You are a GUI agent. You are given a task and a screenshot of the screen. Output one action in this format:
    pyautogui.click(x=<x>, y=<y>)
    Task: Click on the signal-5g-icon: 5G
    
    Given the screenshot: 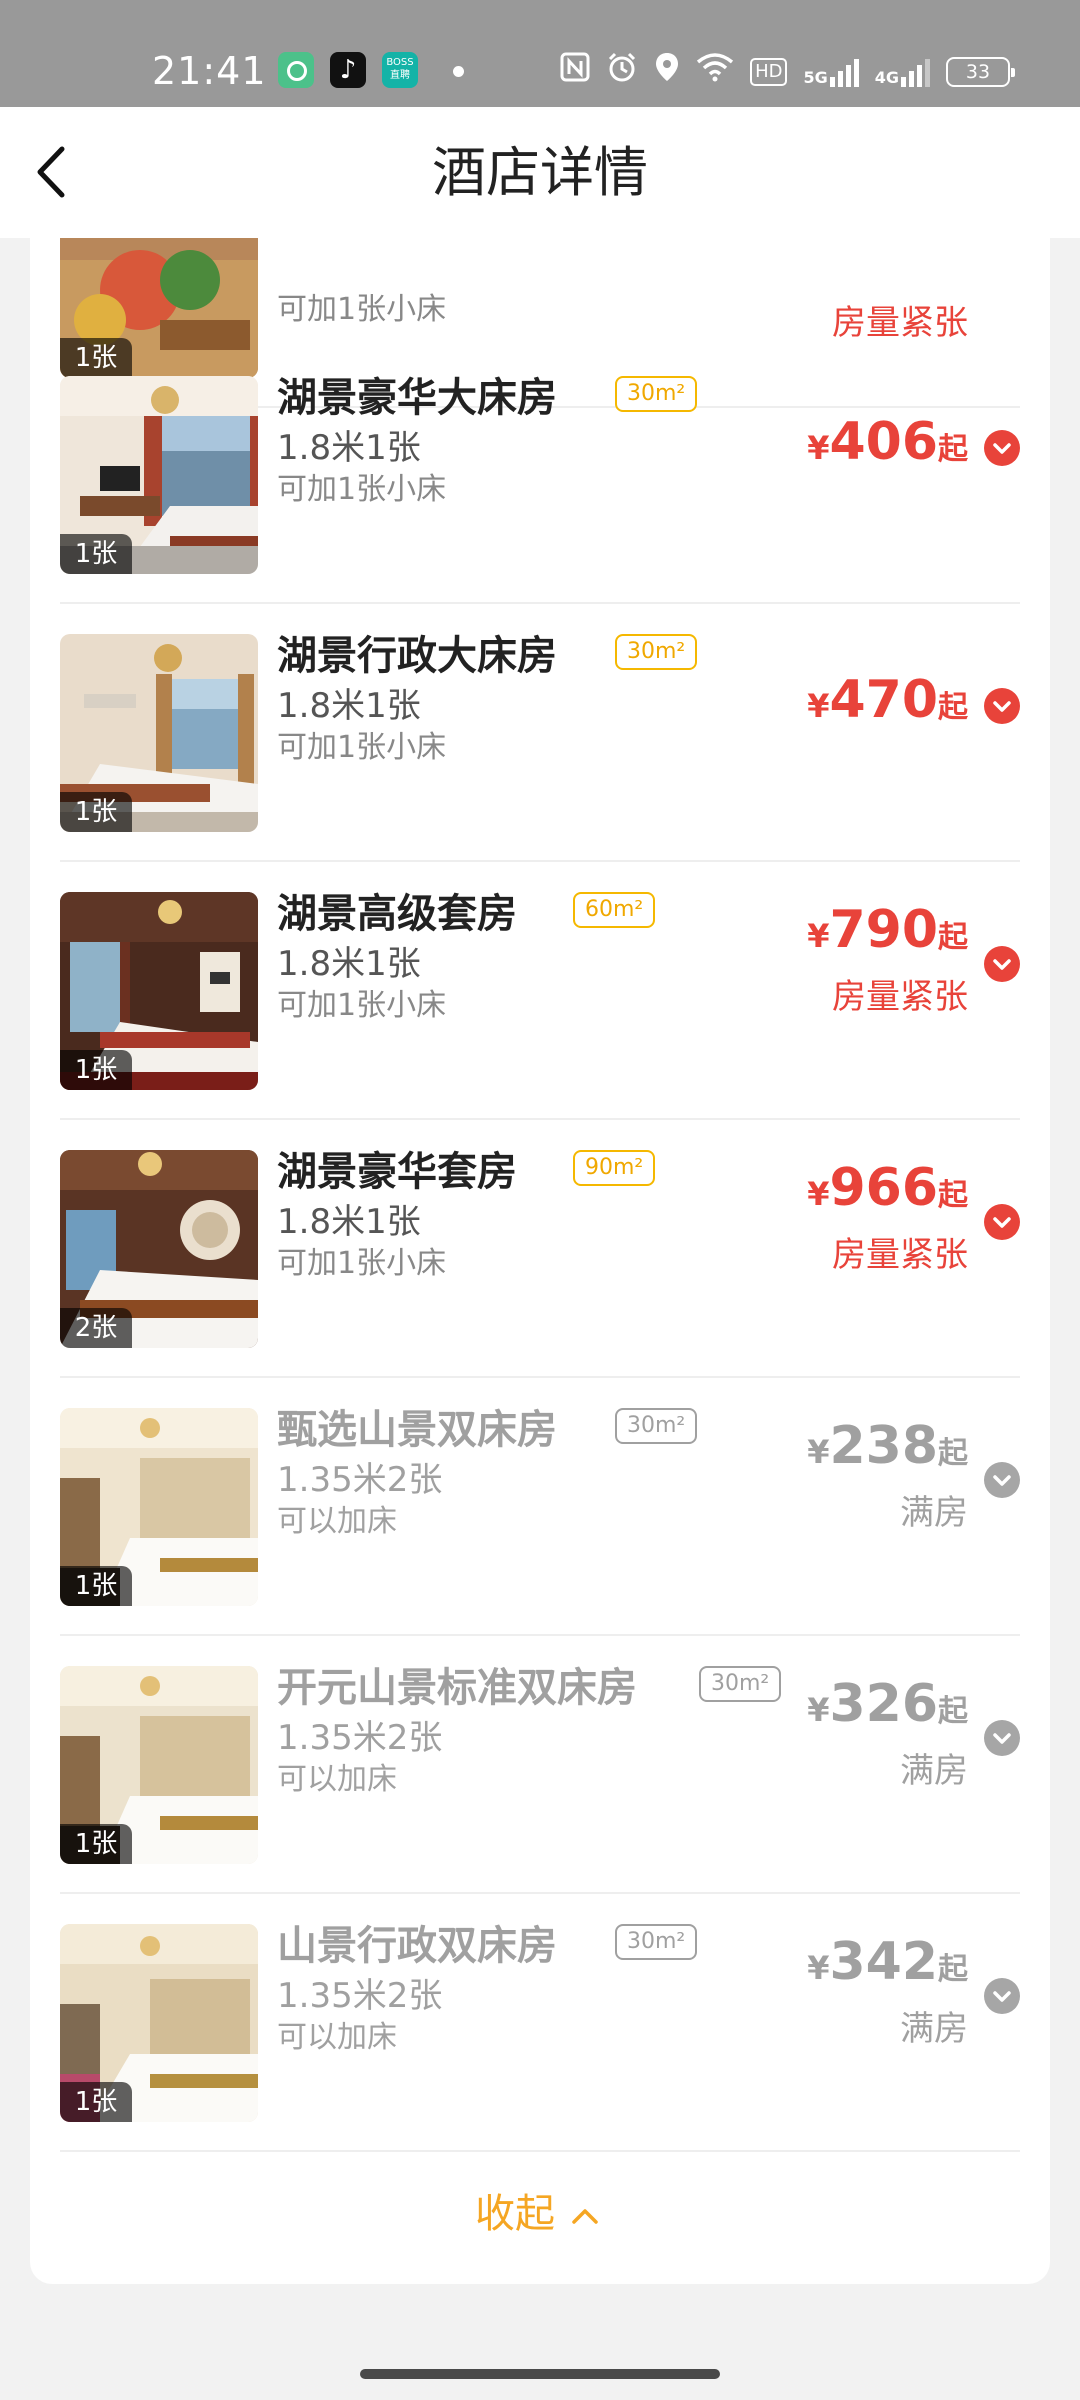 What is the action you would take?
    pyautogui.click(x=831, y=72)
    